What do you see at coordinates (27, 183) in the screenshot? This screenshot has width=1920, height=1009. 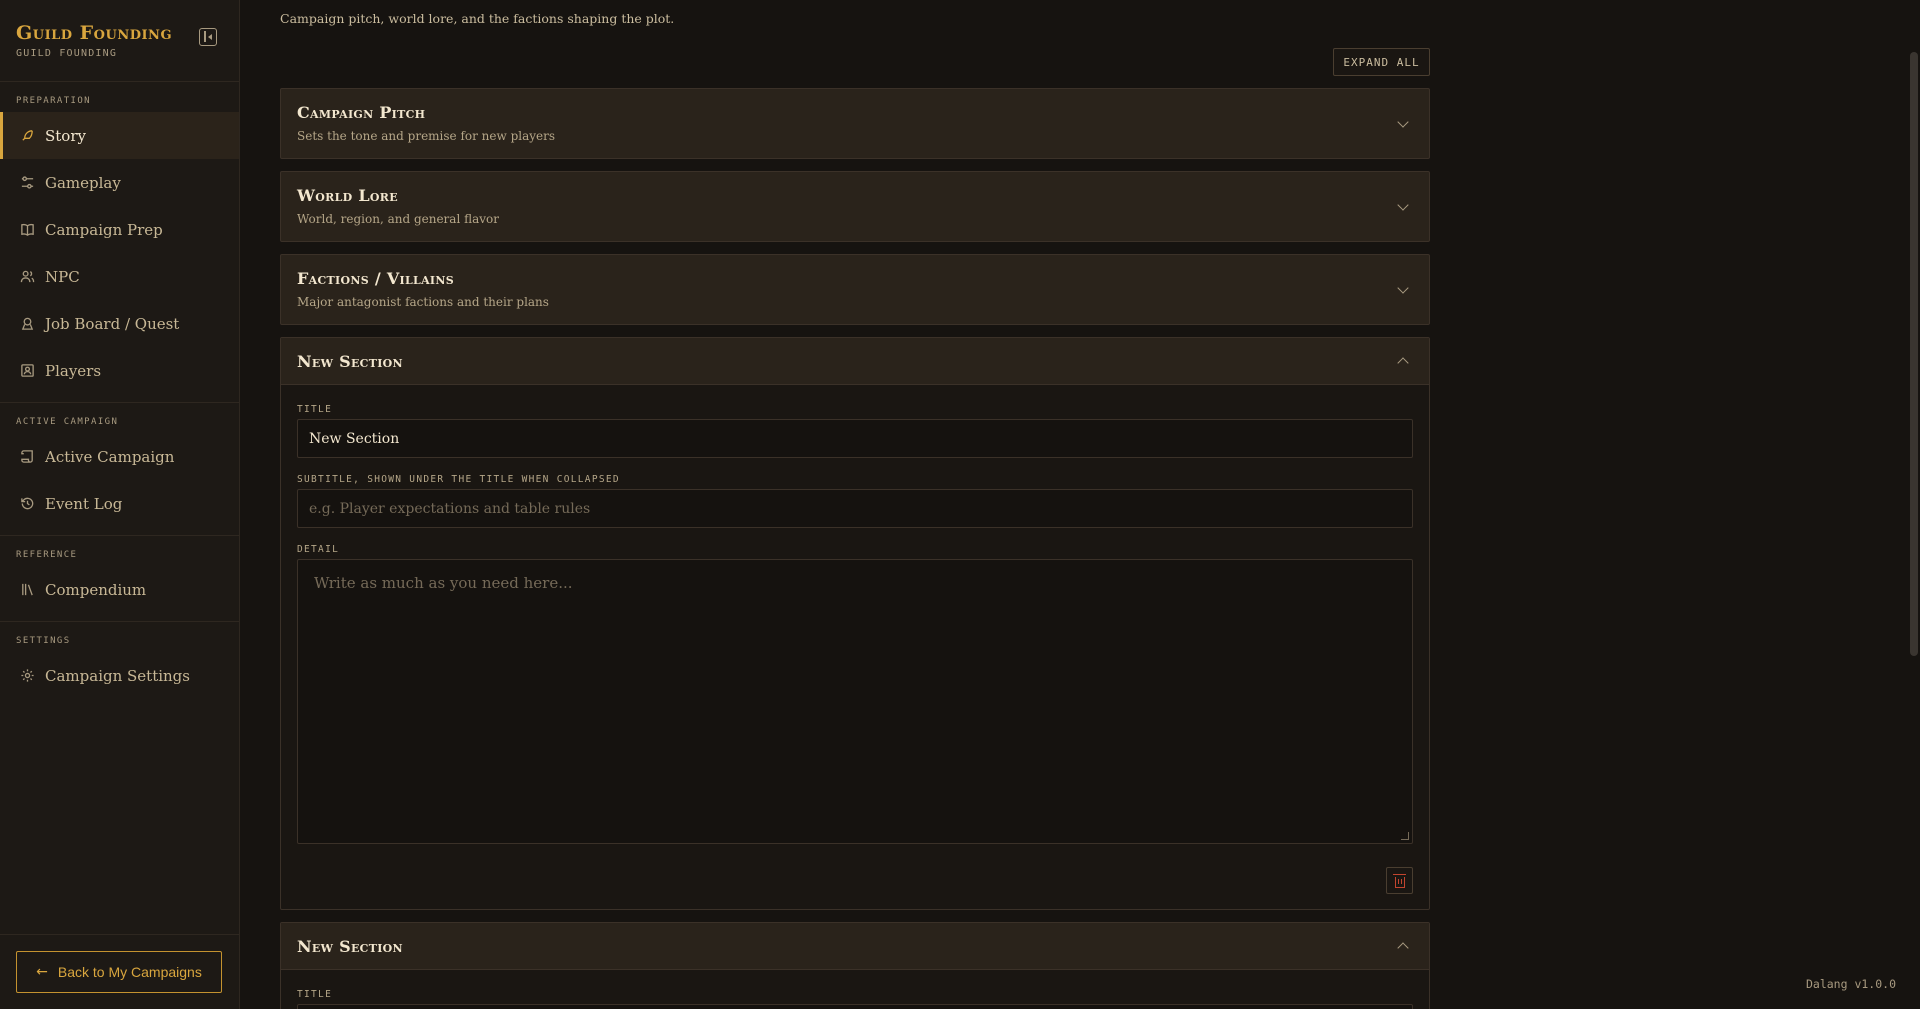 I see `sliders-icon` at bounding box center [27, 183].